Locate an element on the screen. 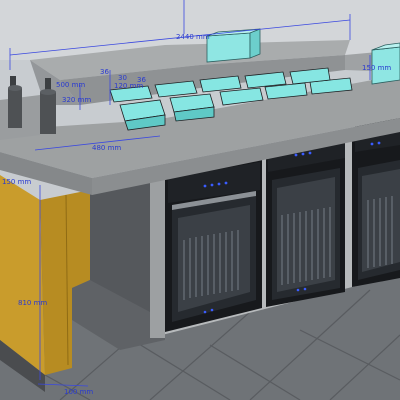 This screenshot has width=400, height=400. dim-left-500: 500 mm is located at coordinates (70, 85).